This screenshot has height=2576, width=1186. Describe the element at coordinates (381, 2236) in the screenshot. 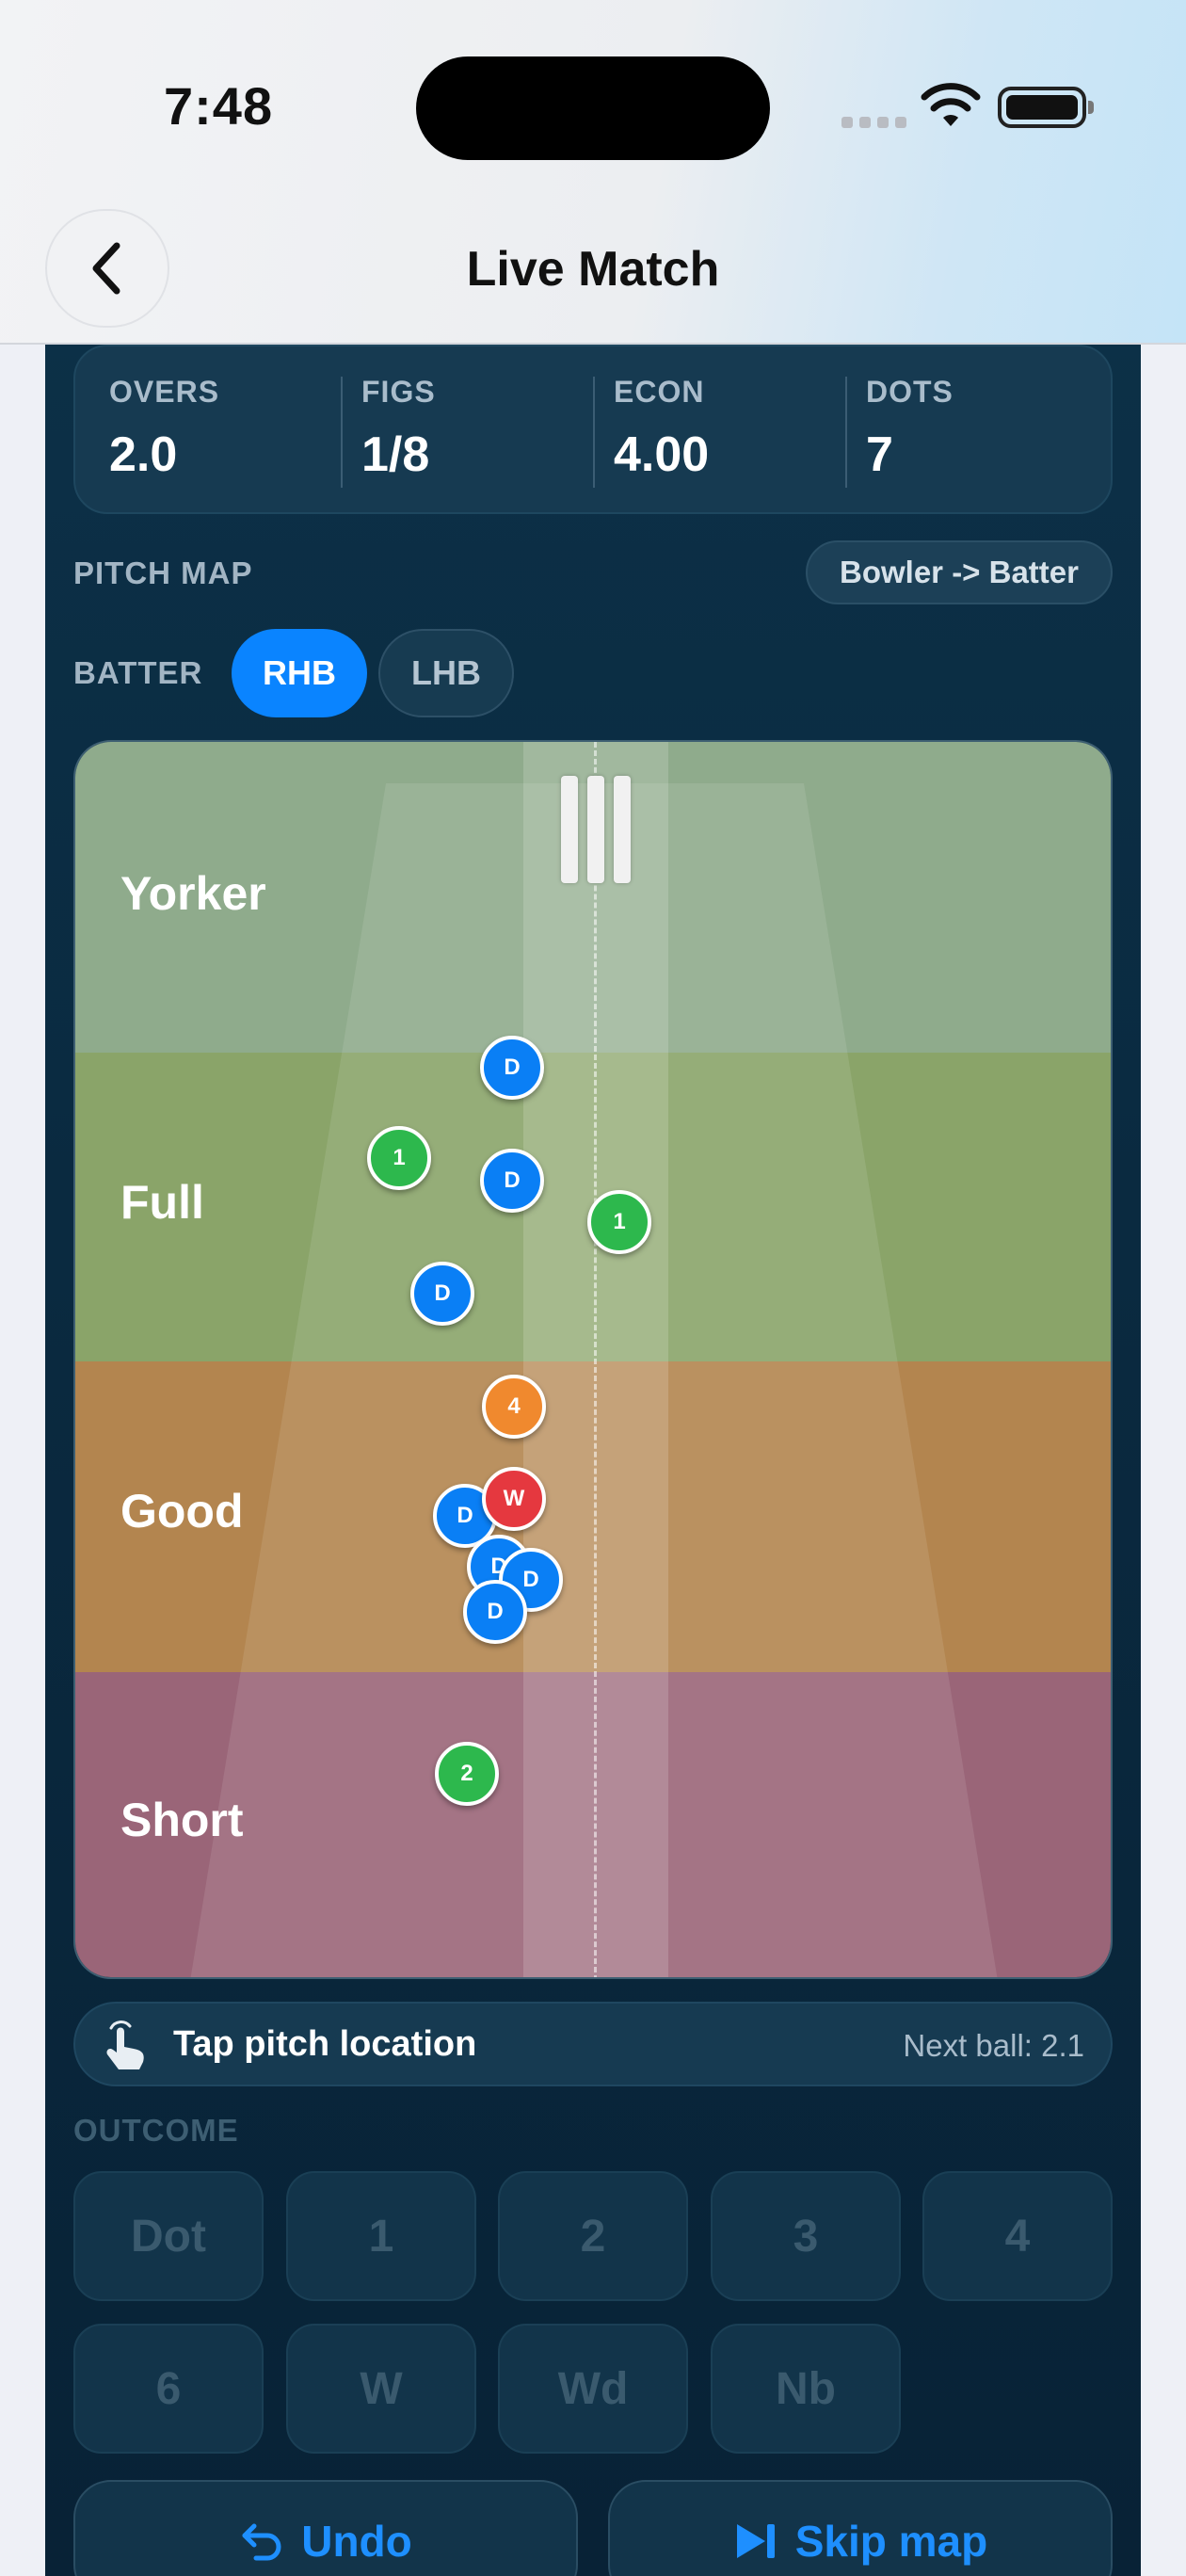

I see `outcome-1-button: 1` at that location.